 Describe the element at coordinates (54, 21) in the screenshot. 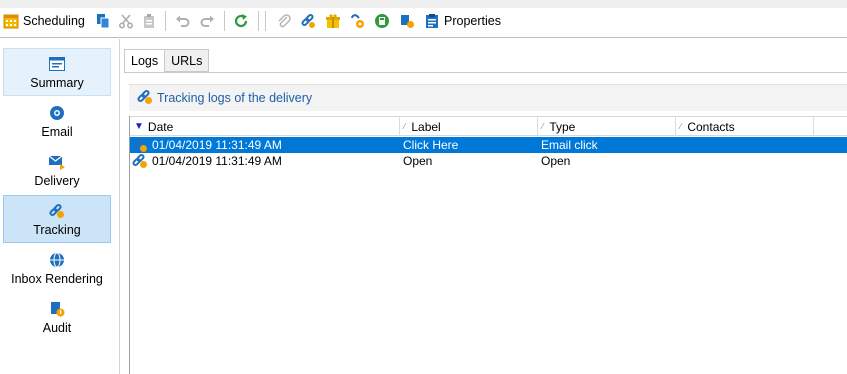

I see `scheduling-label: Scheduling` at that location.